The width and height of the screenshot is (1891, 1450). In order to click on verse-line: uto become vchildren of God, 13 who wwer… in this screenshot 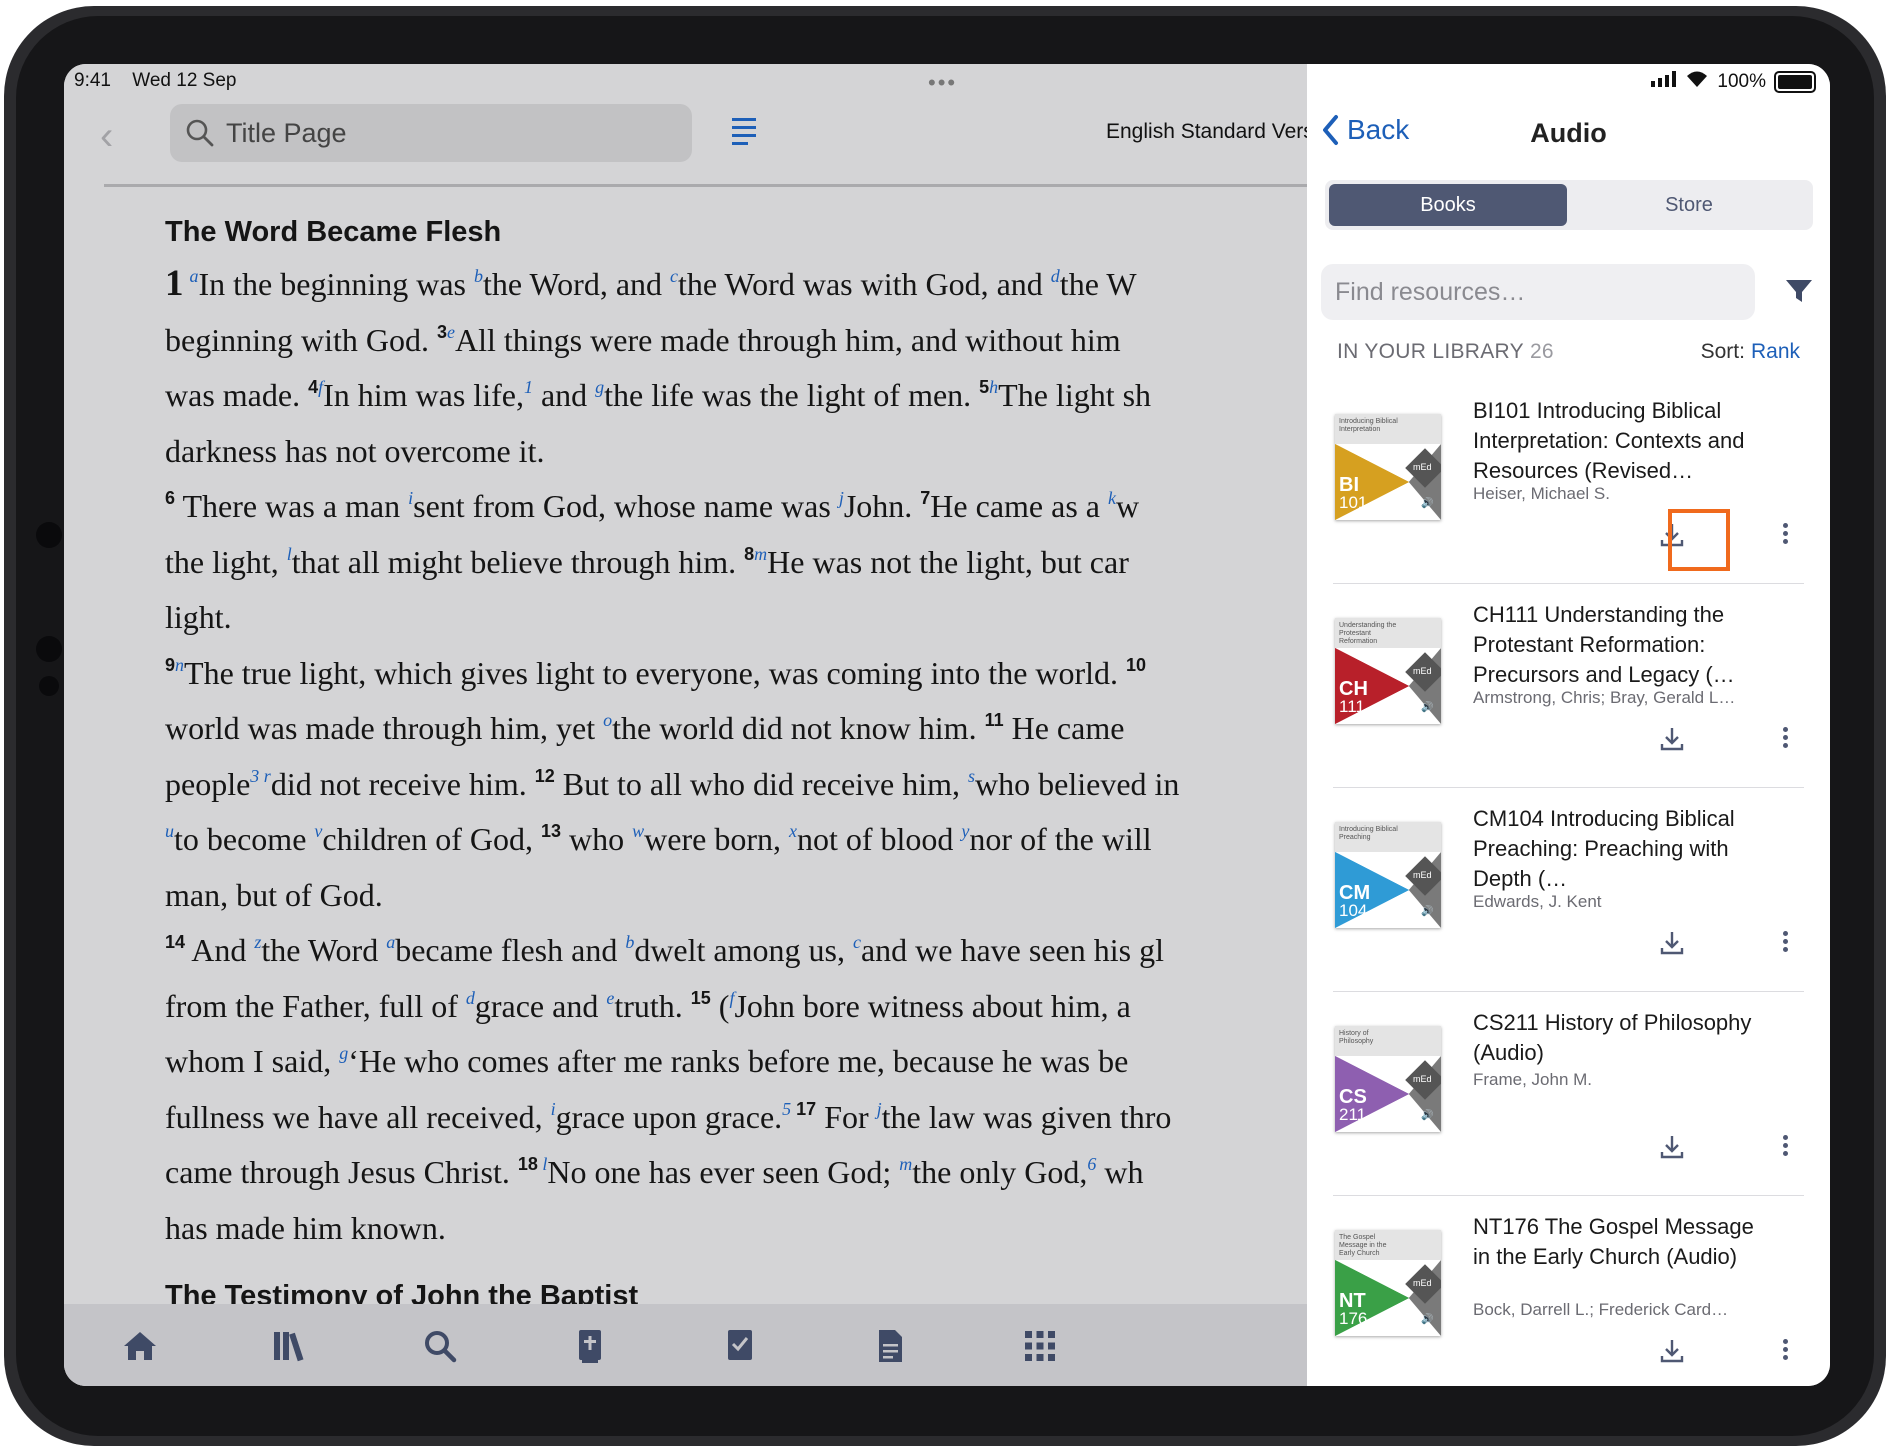, I will do `click(658, 839)`.